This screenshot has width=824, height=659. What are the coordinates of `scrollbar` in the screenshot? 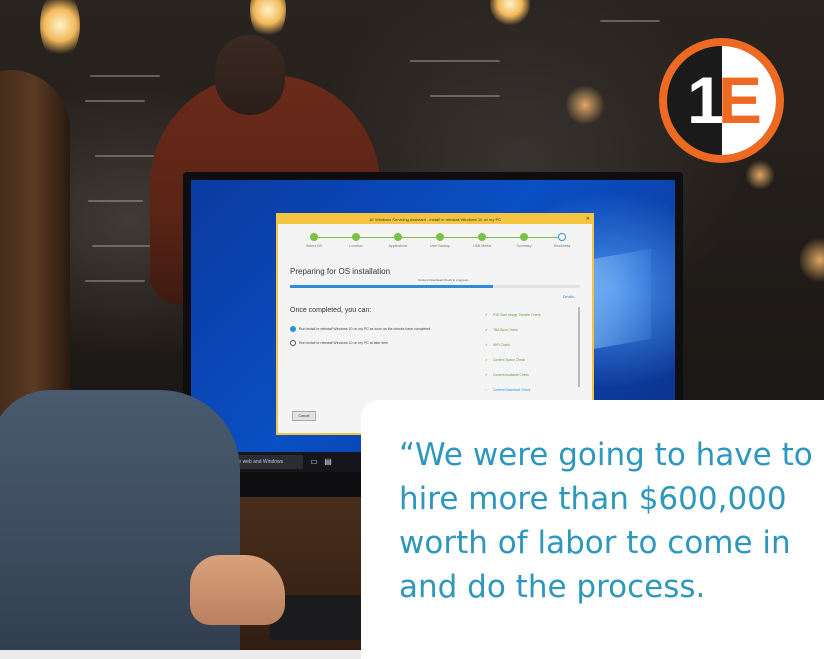 It's located at (579, 347).